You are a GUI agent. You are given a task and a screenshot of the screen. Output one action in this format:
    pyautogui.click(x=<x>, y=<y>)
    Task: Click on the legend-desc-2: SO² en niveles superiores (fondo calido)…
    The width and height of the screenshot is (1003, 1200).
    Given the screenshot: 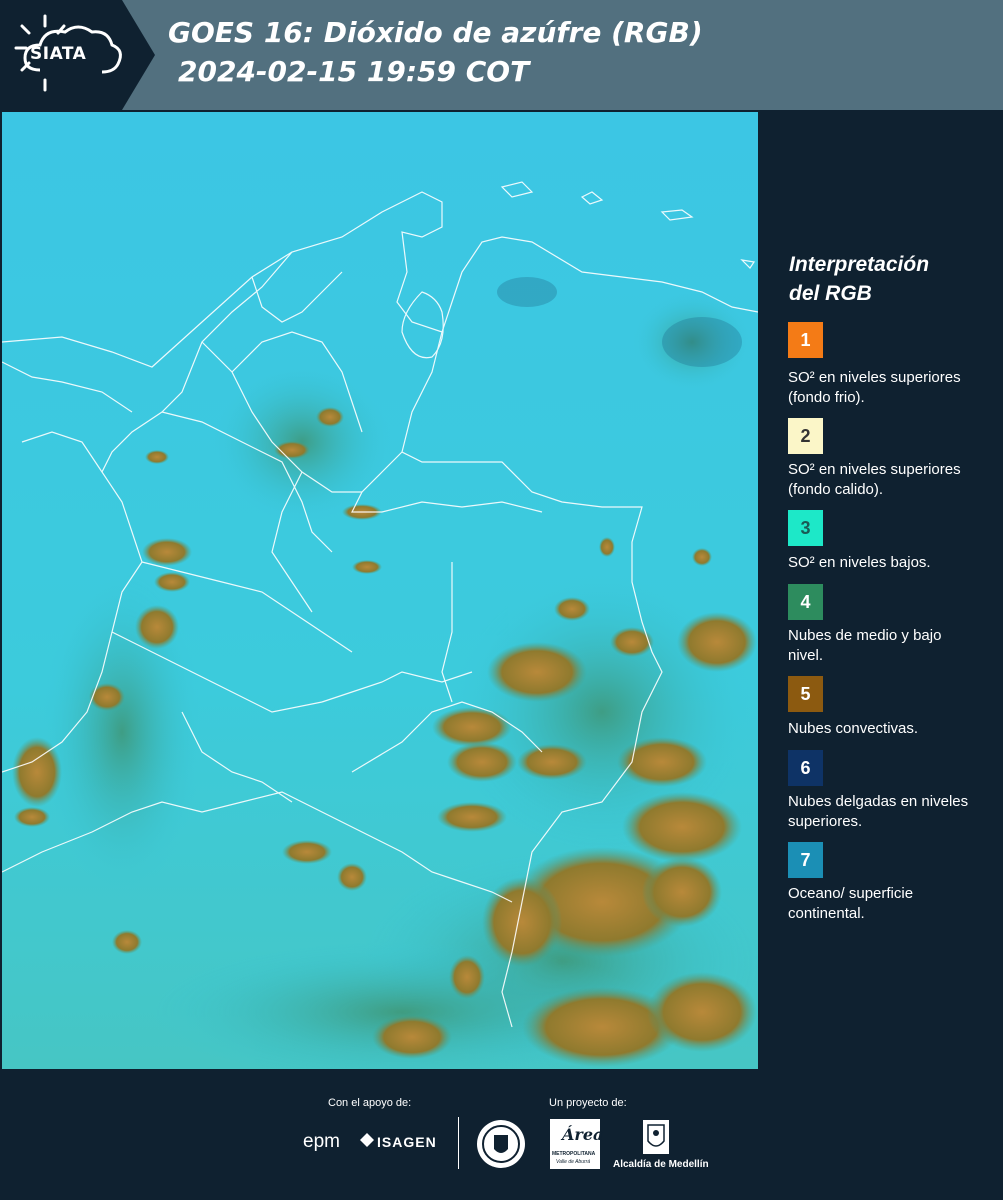 What is the action you would take?
    pyautogui.click(x=874, y=479)
    